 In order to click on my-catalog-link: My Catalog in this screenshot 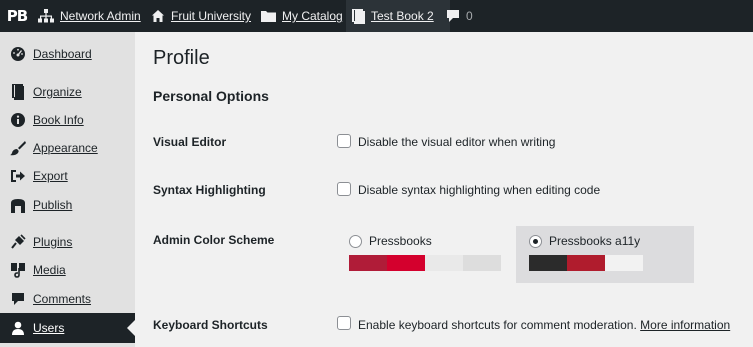, I will do `click(302, 16)`.